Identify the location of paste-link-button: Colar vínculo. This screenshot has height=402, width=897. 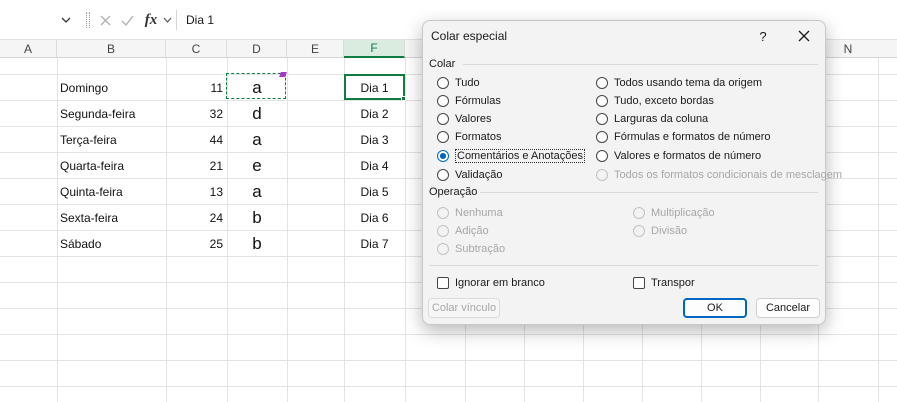
(464, 308).